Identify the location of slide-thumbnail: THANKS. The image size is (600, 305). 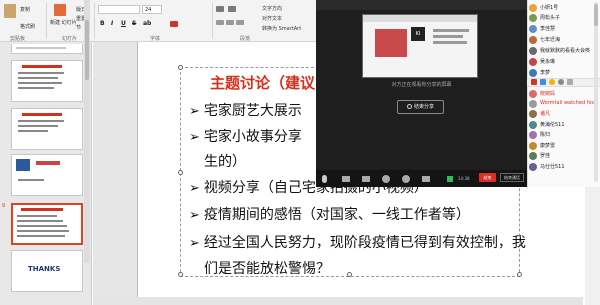
(47, 271).